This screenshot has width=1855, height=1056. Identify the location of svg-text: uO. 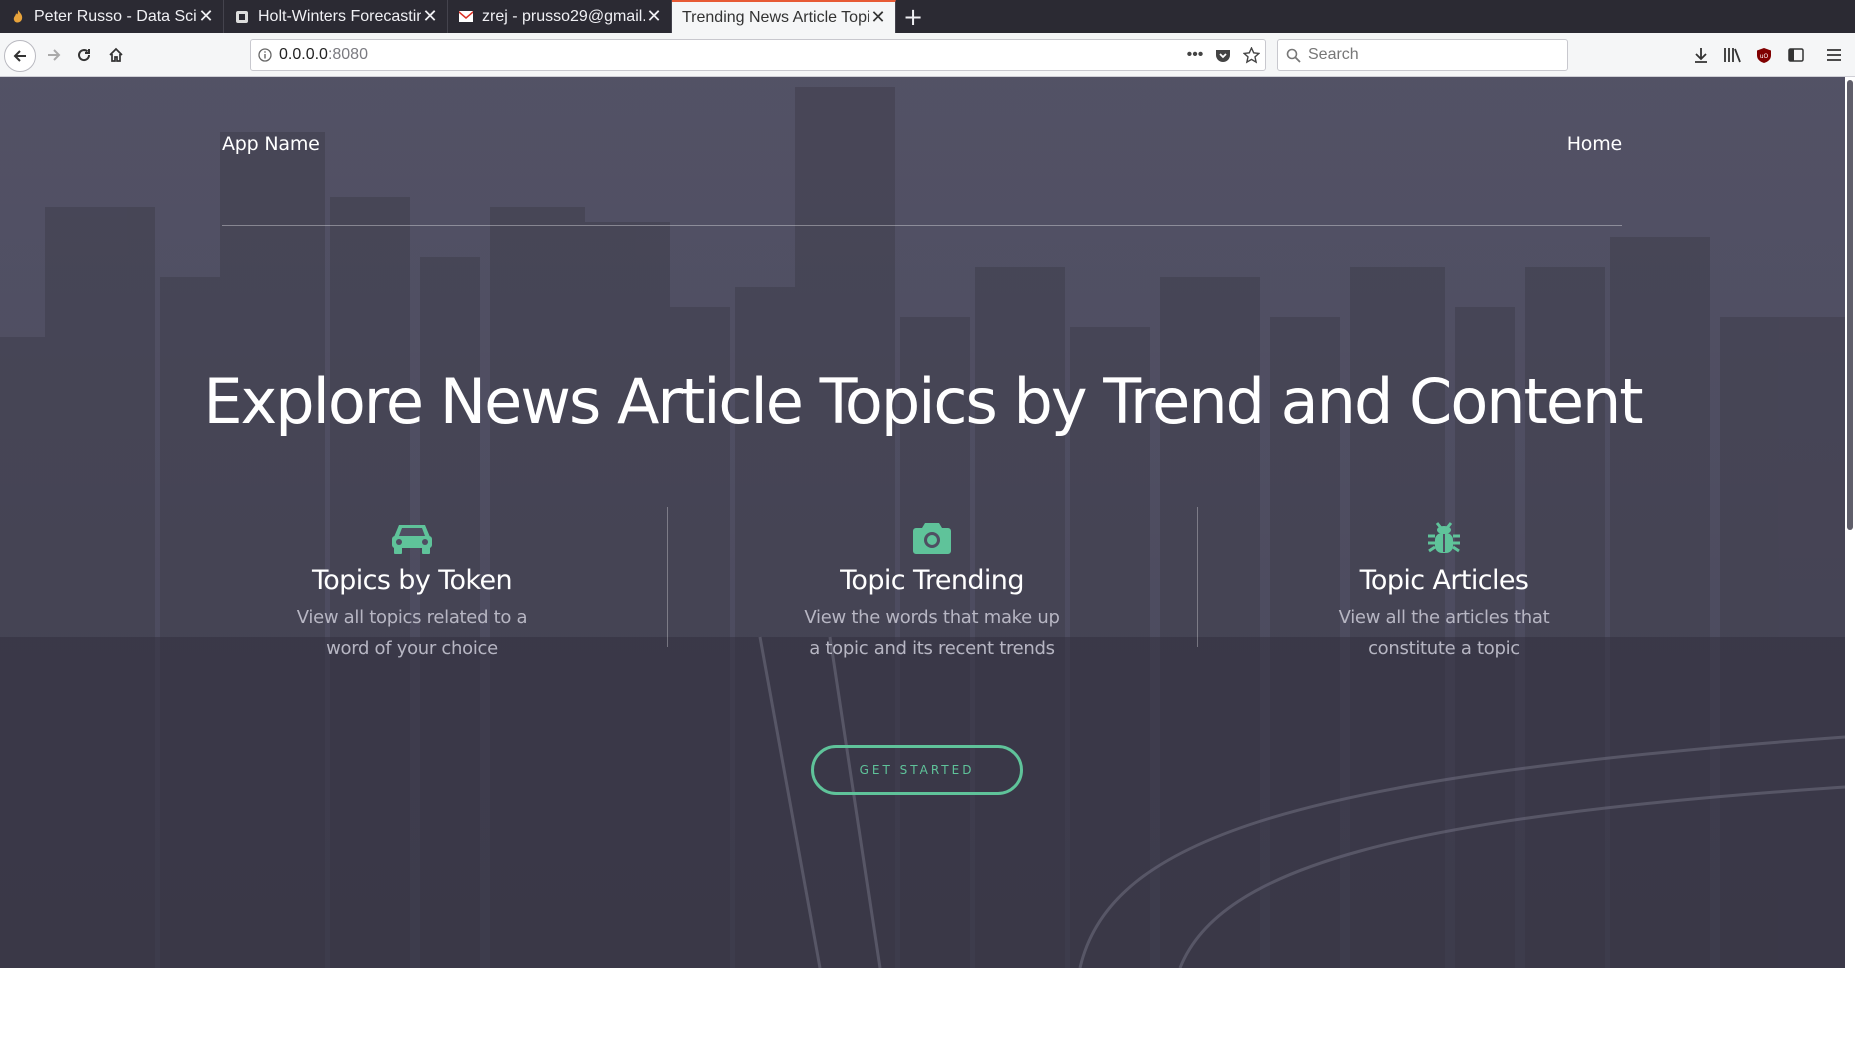
(1764, 56).